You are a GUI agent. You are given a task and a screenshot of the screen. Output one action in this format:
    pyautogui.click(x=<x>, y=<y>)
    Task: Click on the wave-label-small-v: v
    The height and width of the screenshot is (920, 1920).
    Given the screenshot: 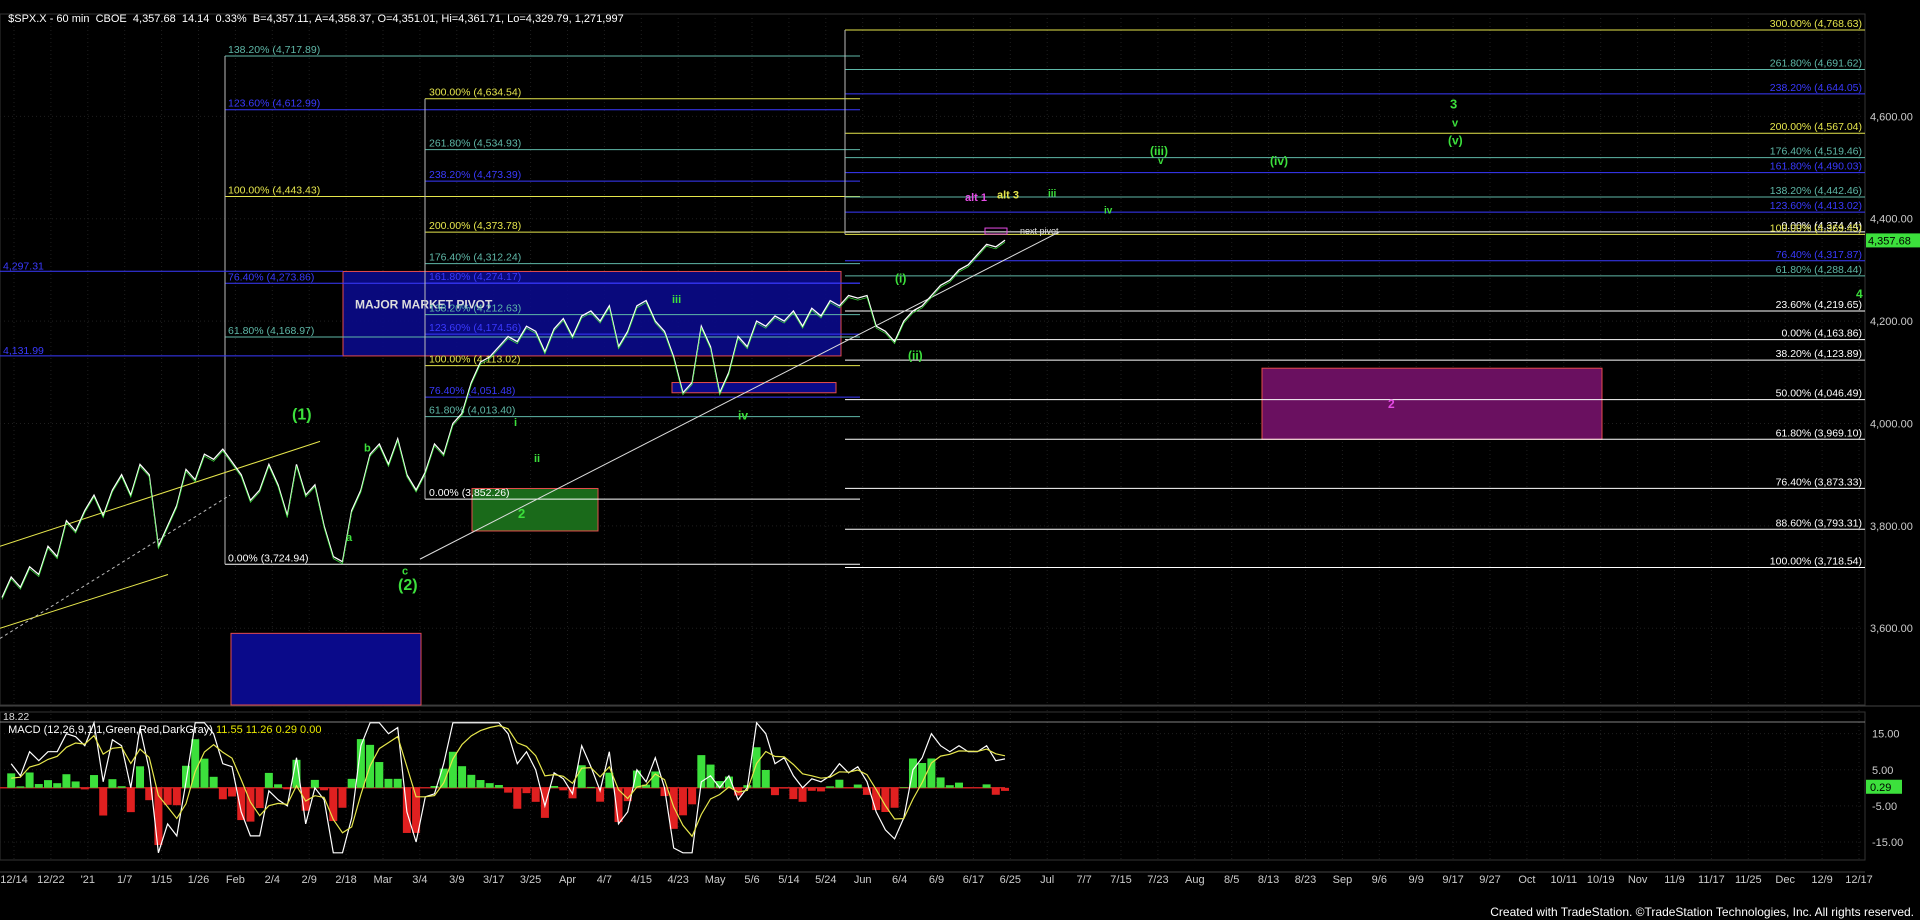 What is the action you would take?
    pyautogui.click(x=1161, y=161)
    